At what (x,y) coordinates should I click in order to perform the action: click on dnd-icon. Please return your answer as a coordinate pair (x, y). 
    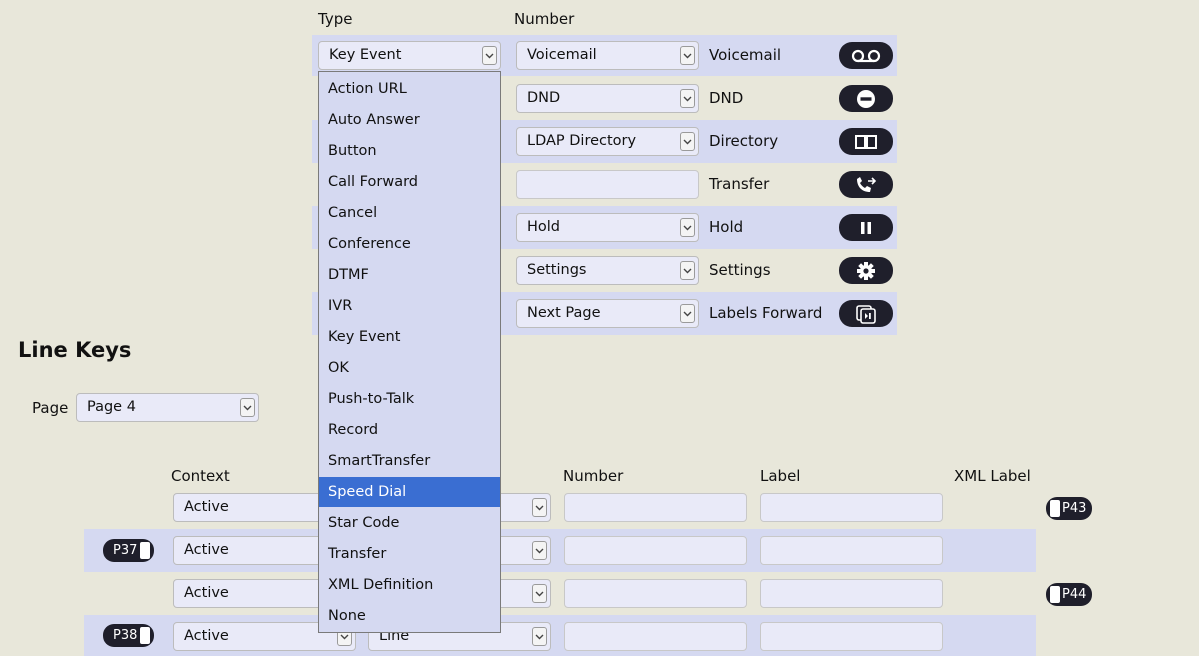
    Looking at the image, I should click on (866, 98).